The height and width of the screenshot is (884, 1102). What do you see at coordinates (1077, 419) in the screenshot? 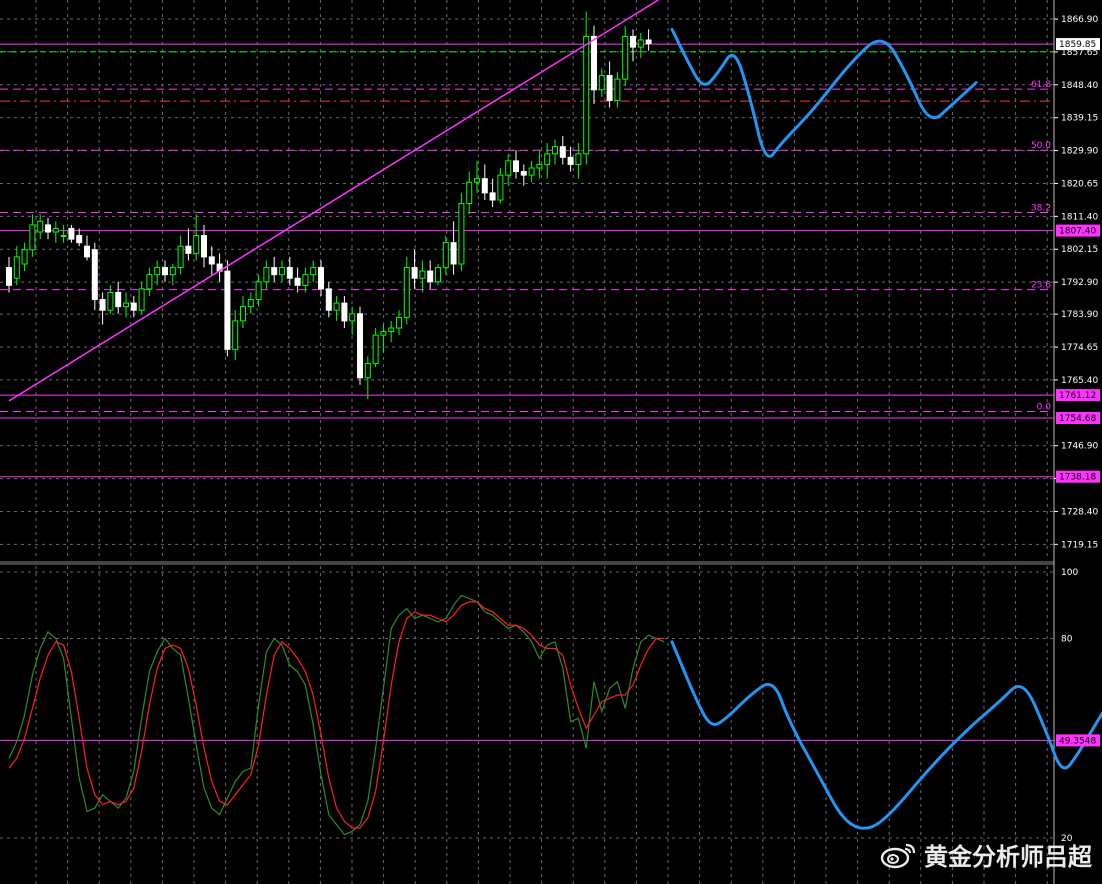
I see `price-tag-label: 1754.68` at bounding box center [1077, 419].